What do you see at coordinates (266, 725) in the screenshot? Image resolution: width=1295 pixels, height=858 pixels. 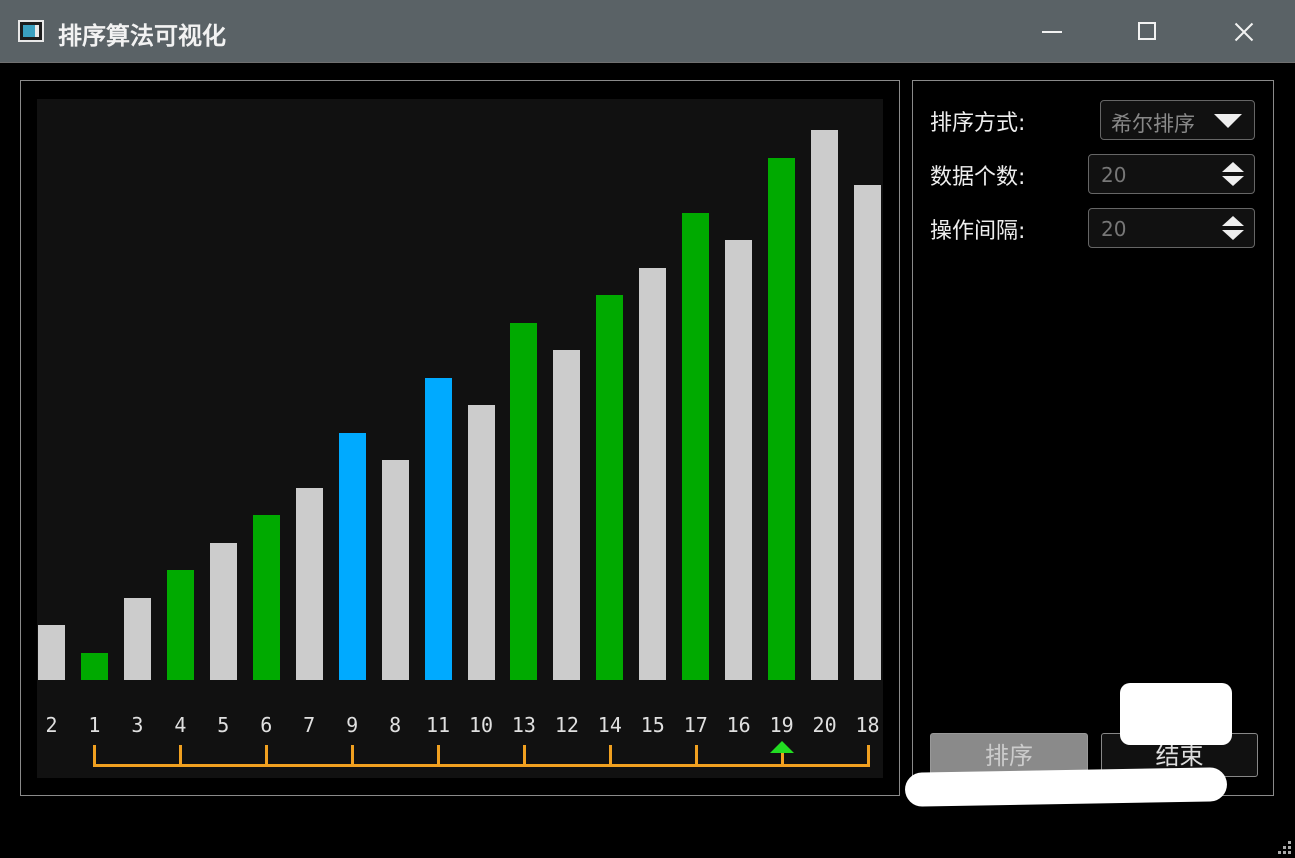 I see `bar-label: 6` at bounding box center [266, 725].